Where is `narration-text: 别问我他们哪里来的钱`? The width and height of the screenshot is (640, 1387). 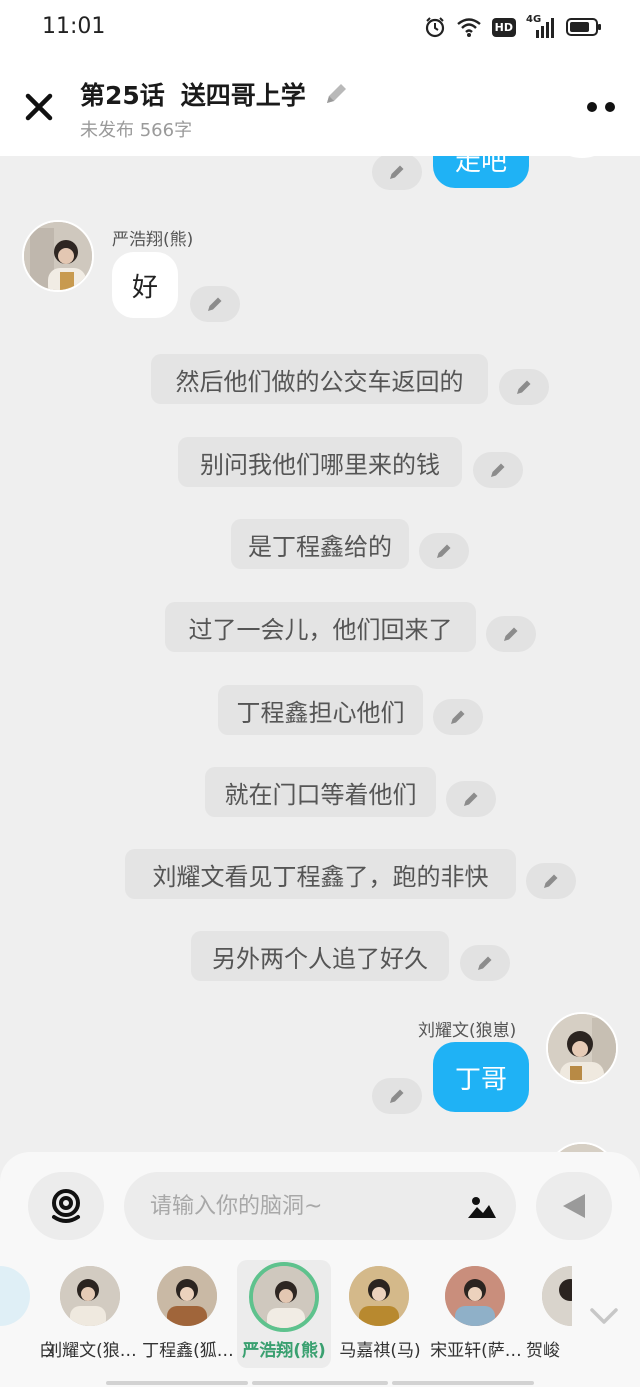 narration-text: 别问我他们哪里来的钱 is located at coordinates (320, 464).